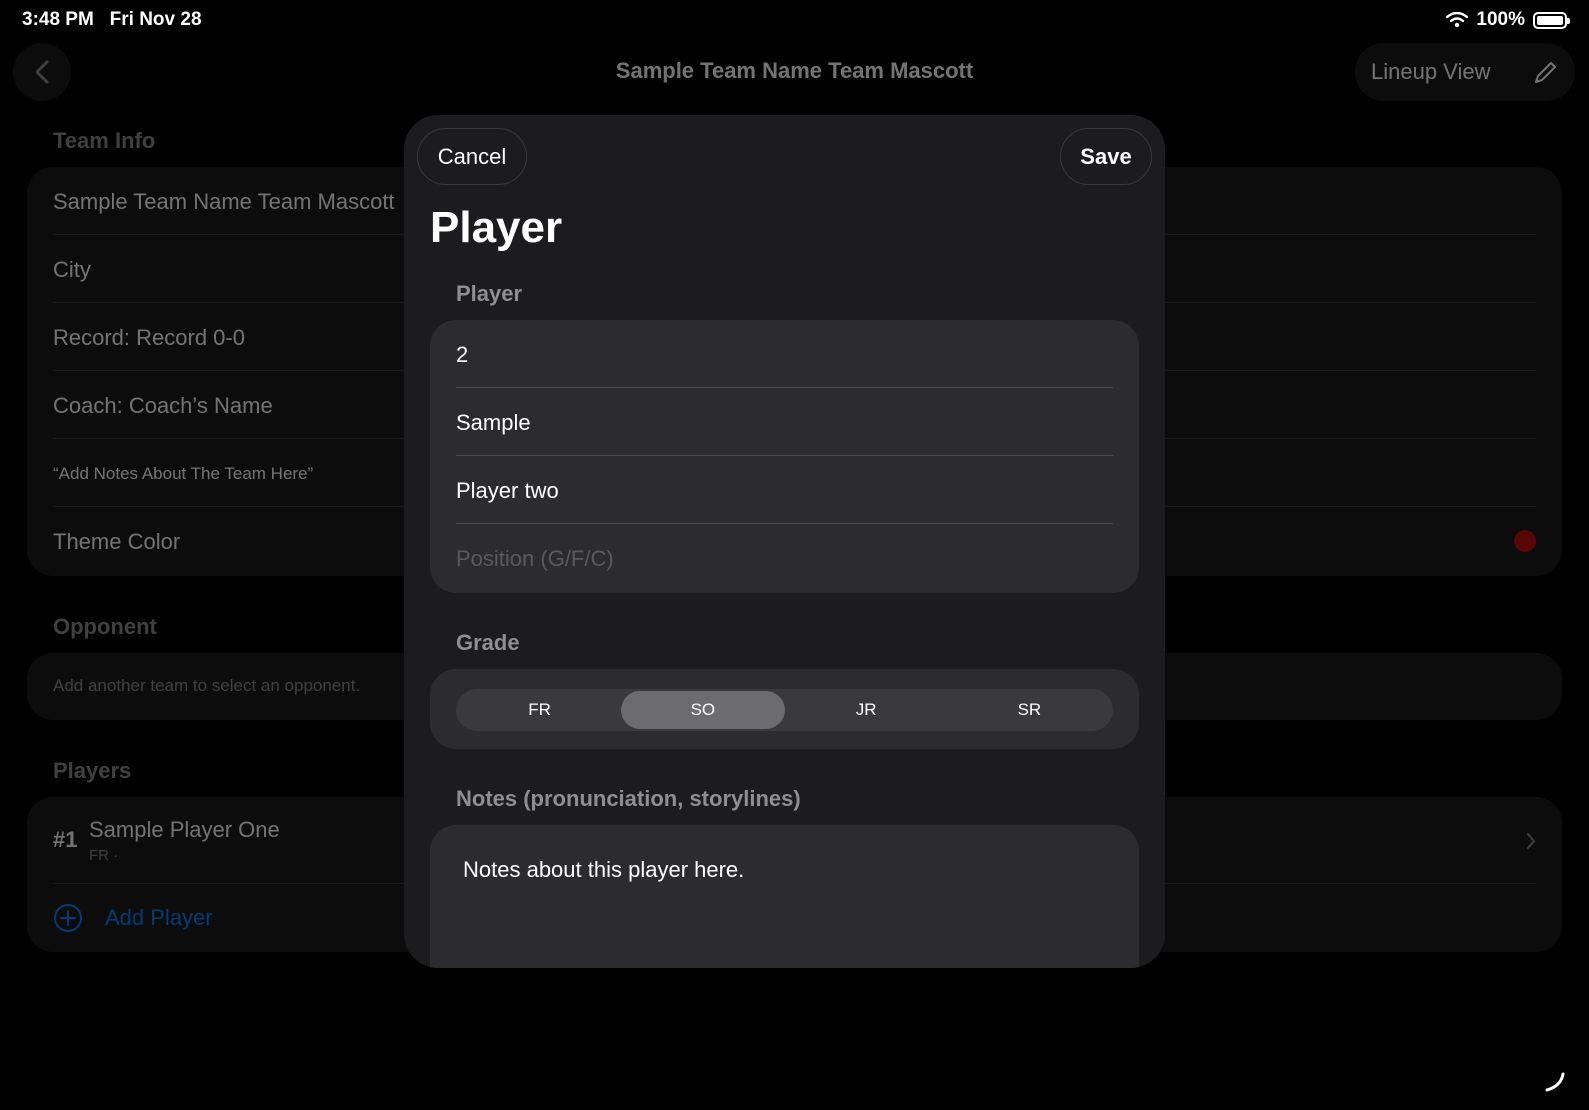 This screenshot has height=1110, width=1589. Describe the element at coordinates (92, 770) in the screenshot. I see `players-header: Players` at that location.